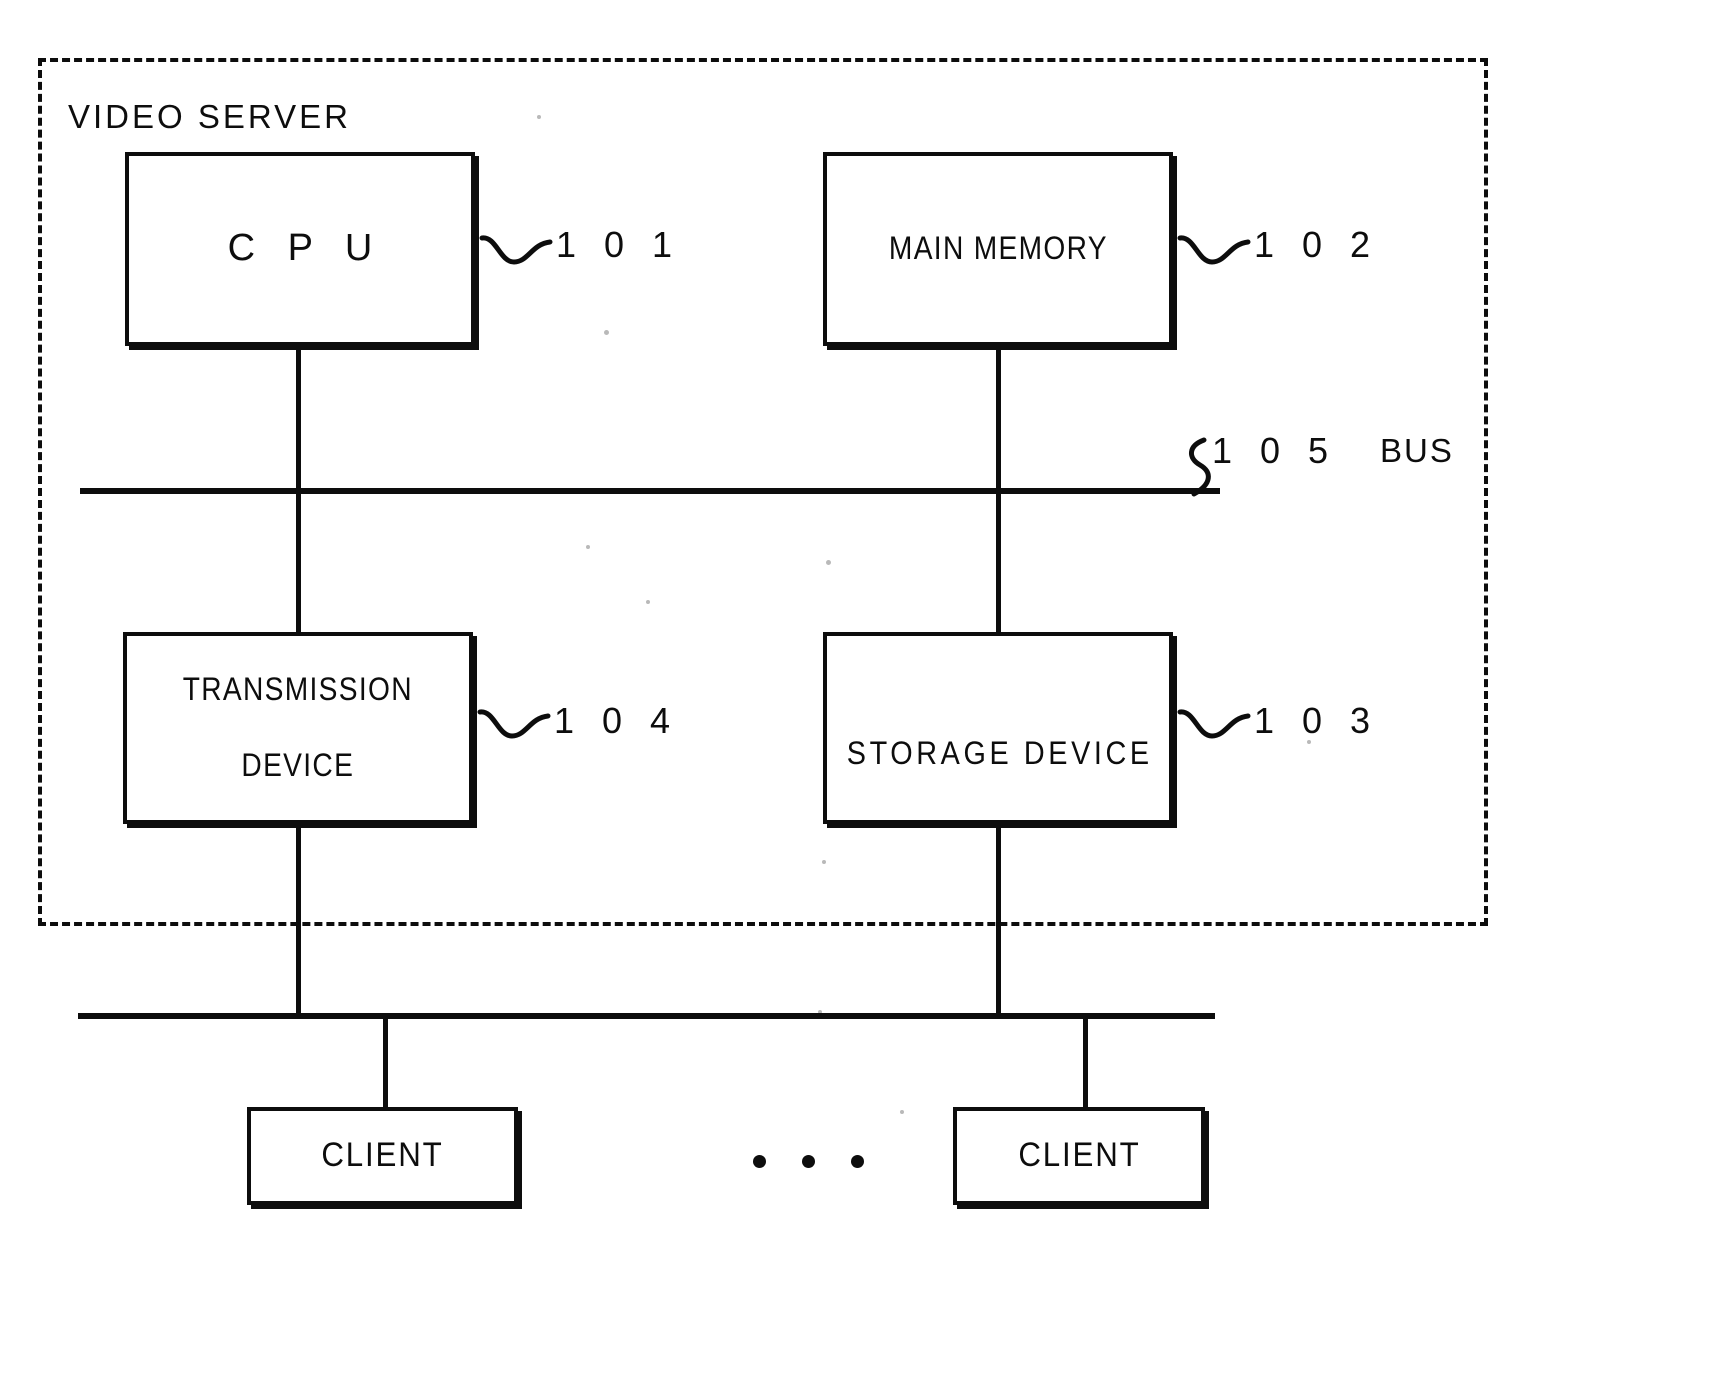 The height and width of the screenshot is (1374, 1726). I want to click on main-memory-ref-number: 1 0 2, so click(1317, 244).